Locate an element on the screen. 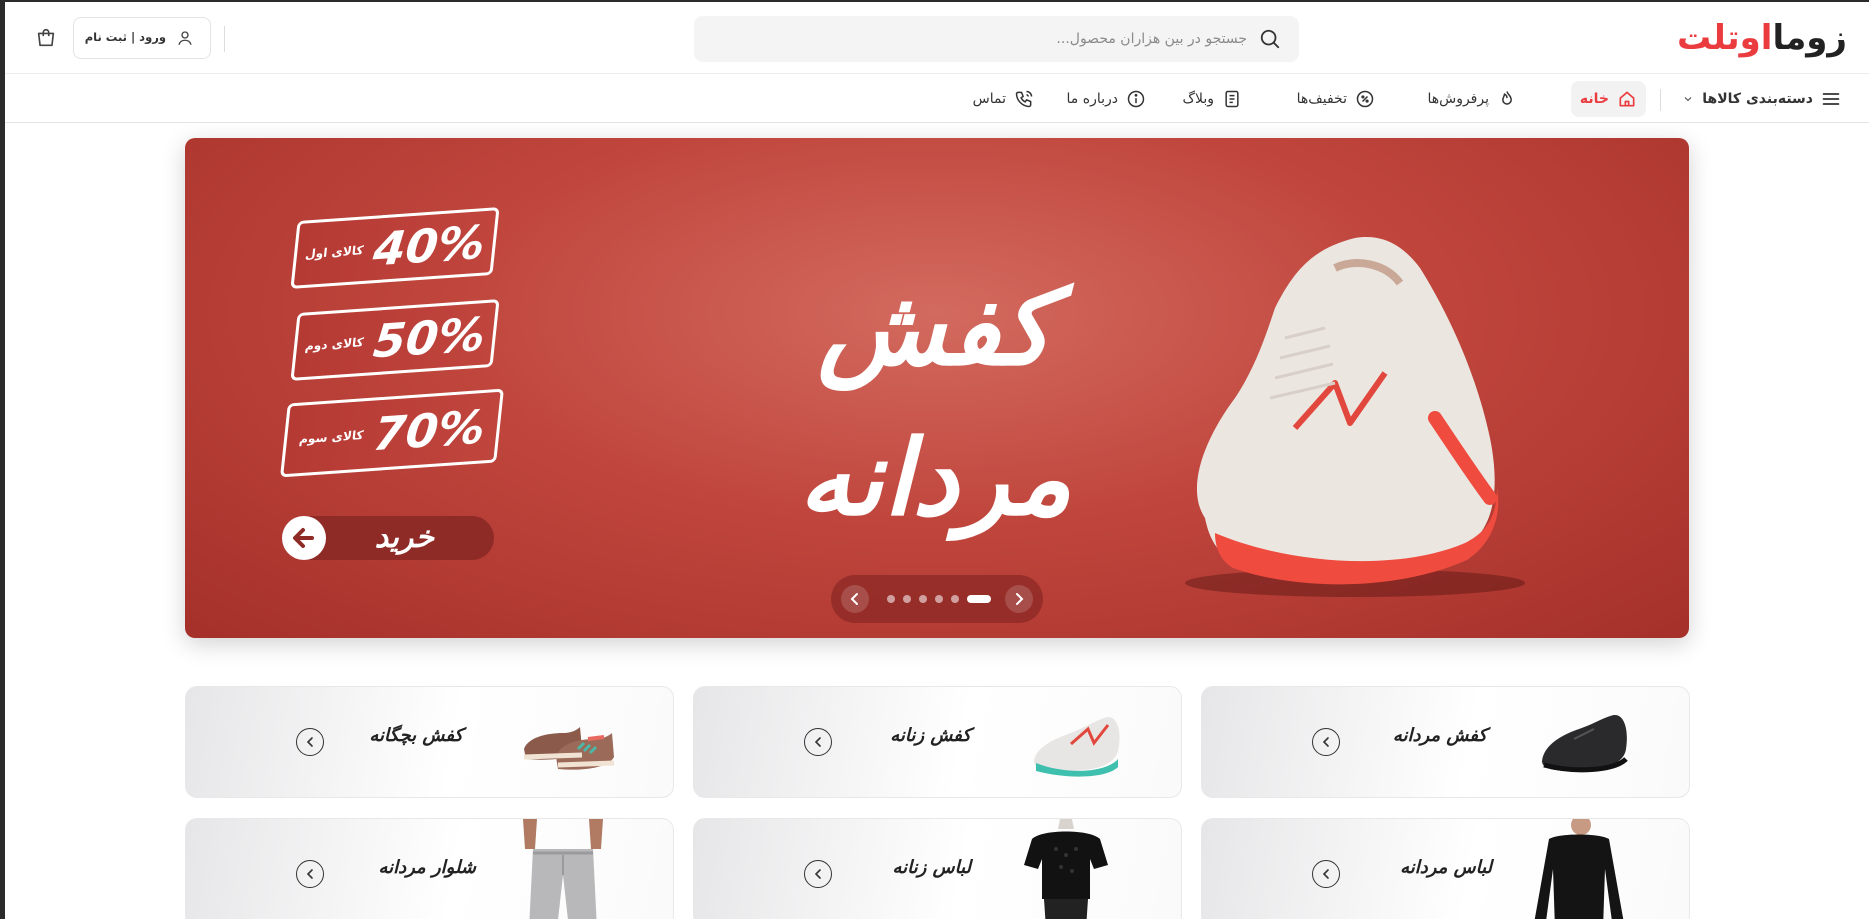 This screenshot has width=1869, height=919. nav-item-blog: وبلاگ is located at coordinates (1212, 99).